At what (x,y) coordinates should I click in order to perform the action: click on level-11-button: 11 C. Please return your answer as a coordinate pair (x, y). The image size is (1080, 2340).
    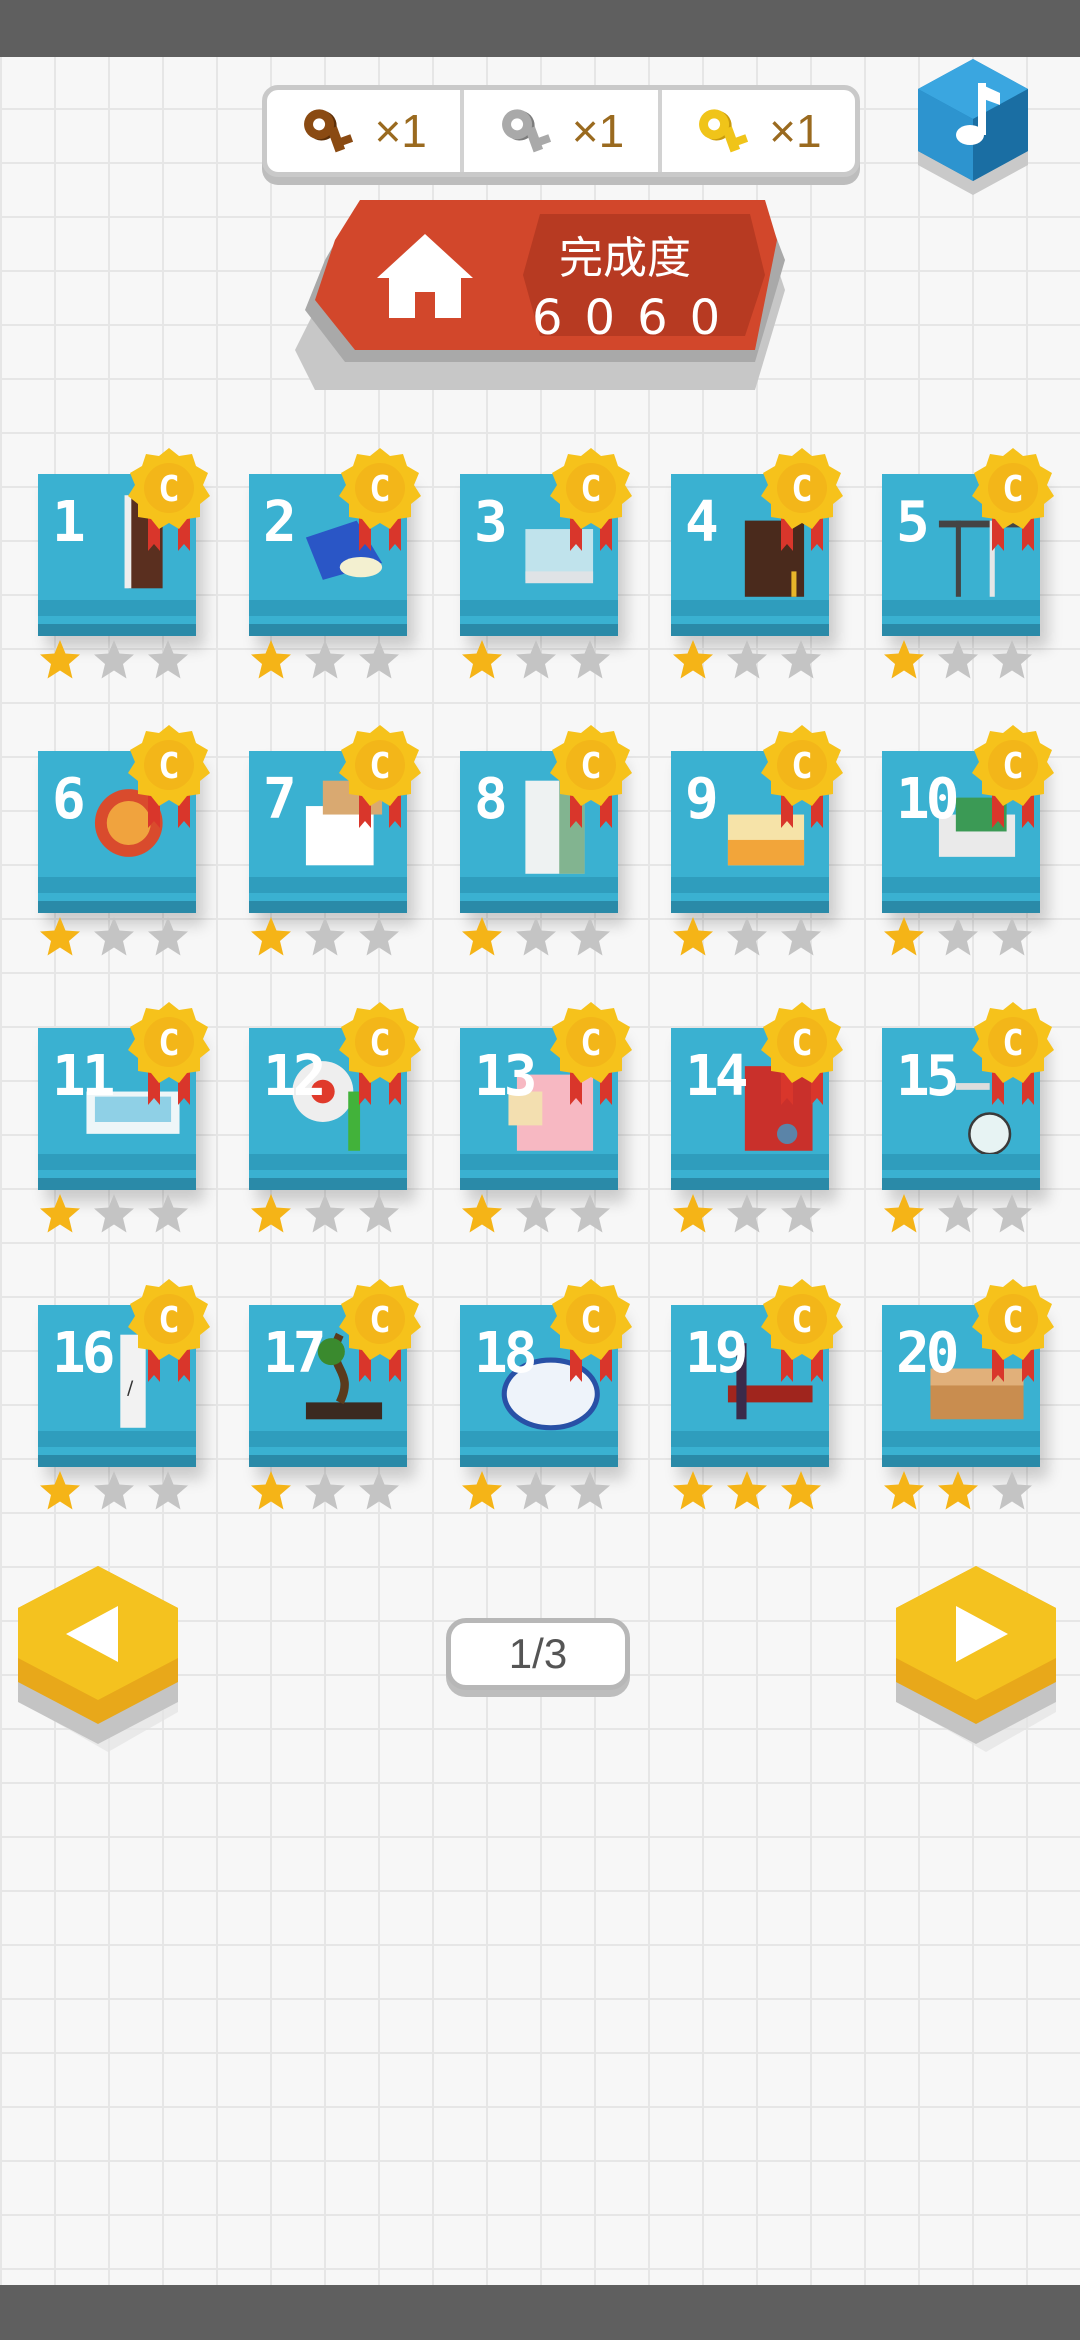
    Looking at the image, I should click on (124, 1116).